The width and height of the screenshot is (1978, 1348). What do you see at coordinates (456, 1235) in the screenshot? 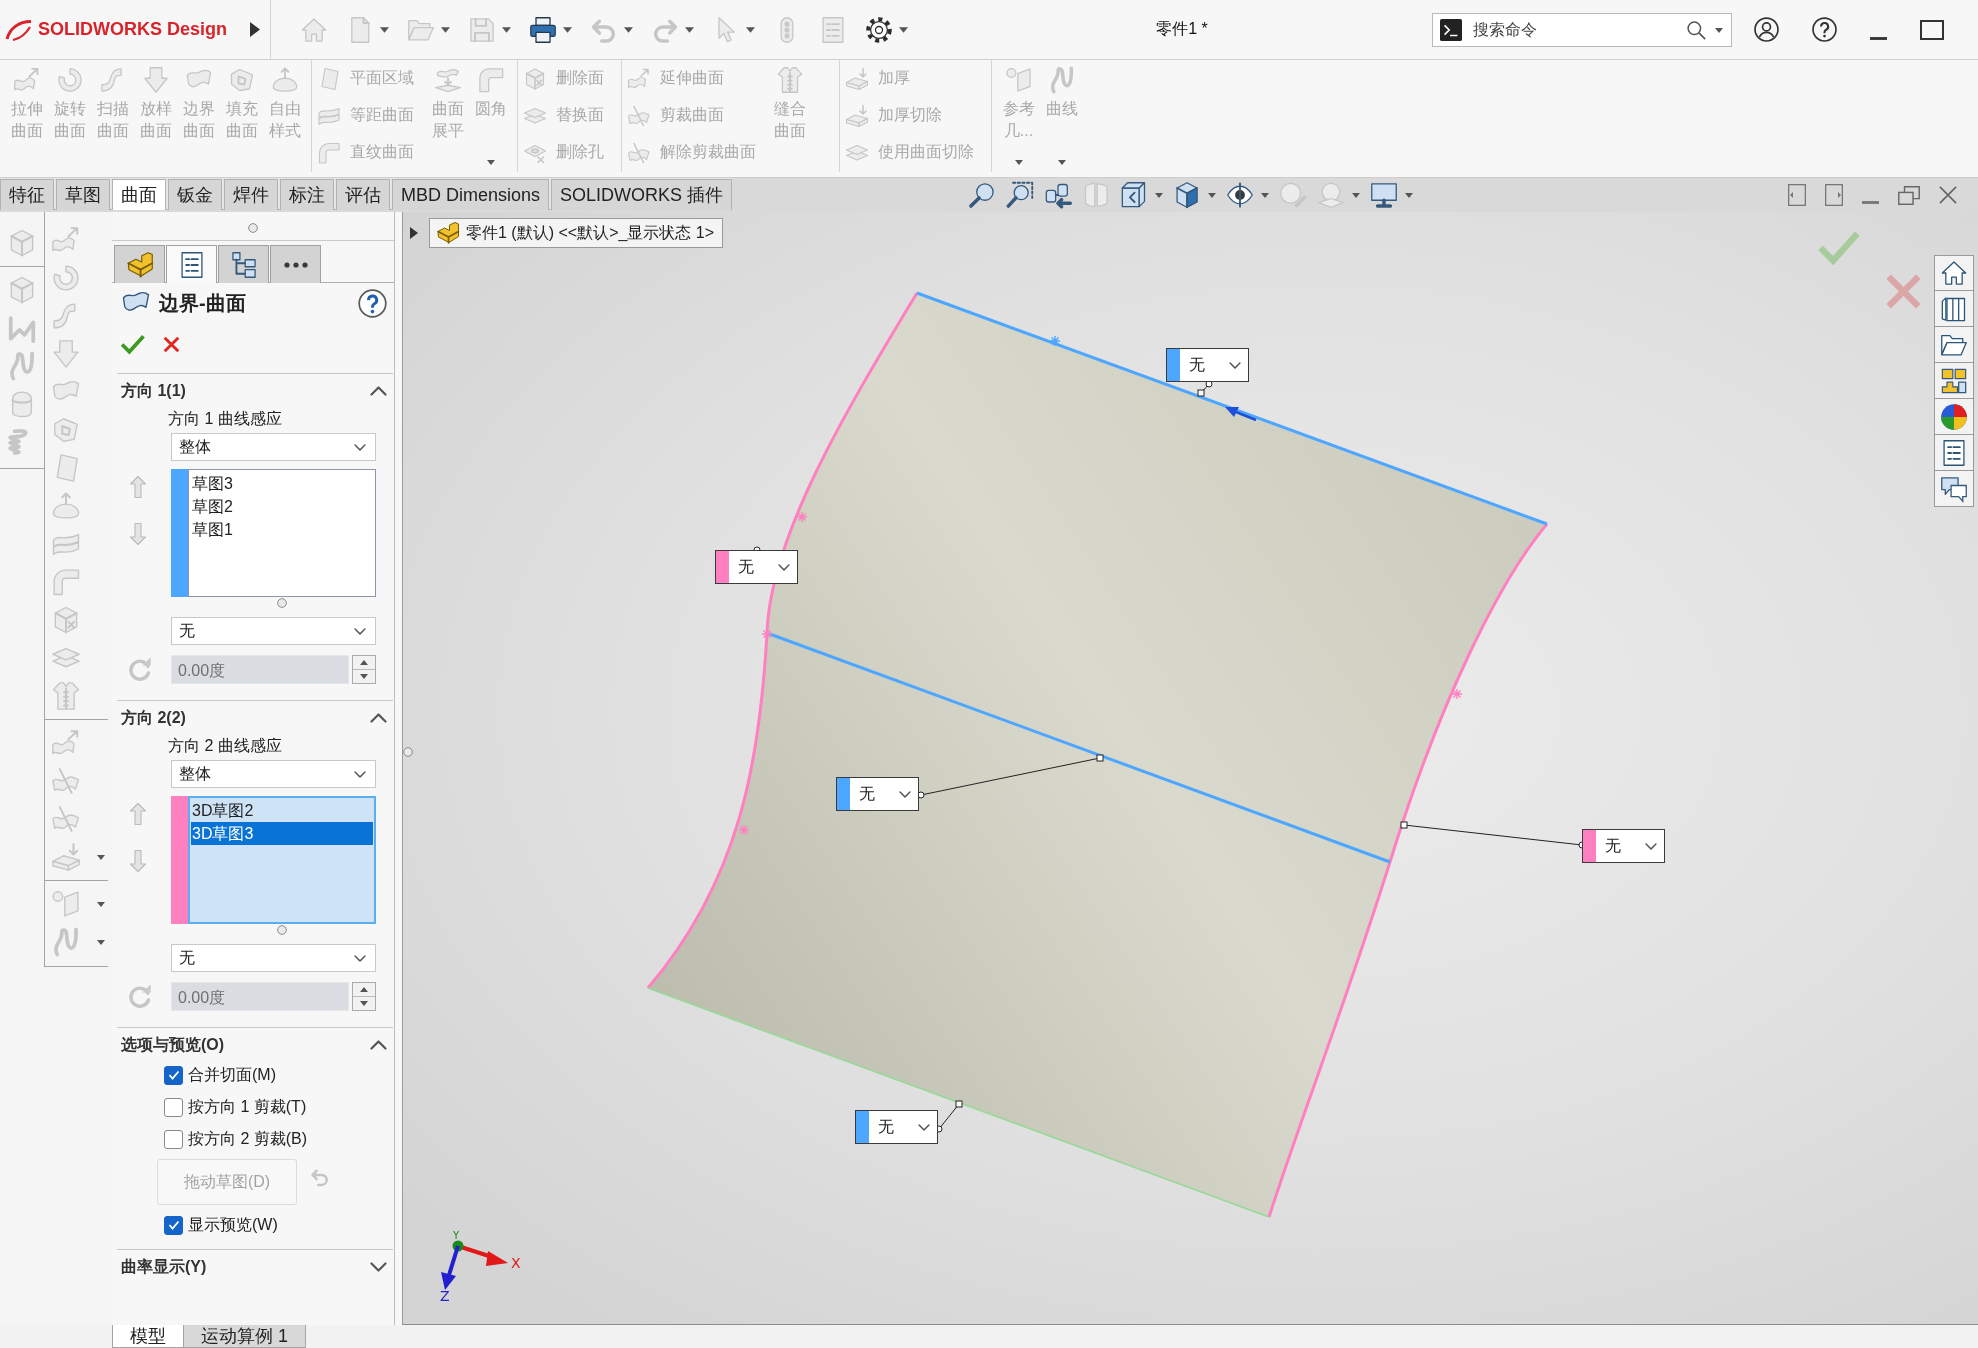
I see `axis-label: Y` at bounding box center [456, 1235].